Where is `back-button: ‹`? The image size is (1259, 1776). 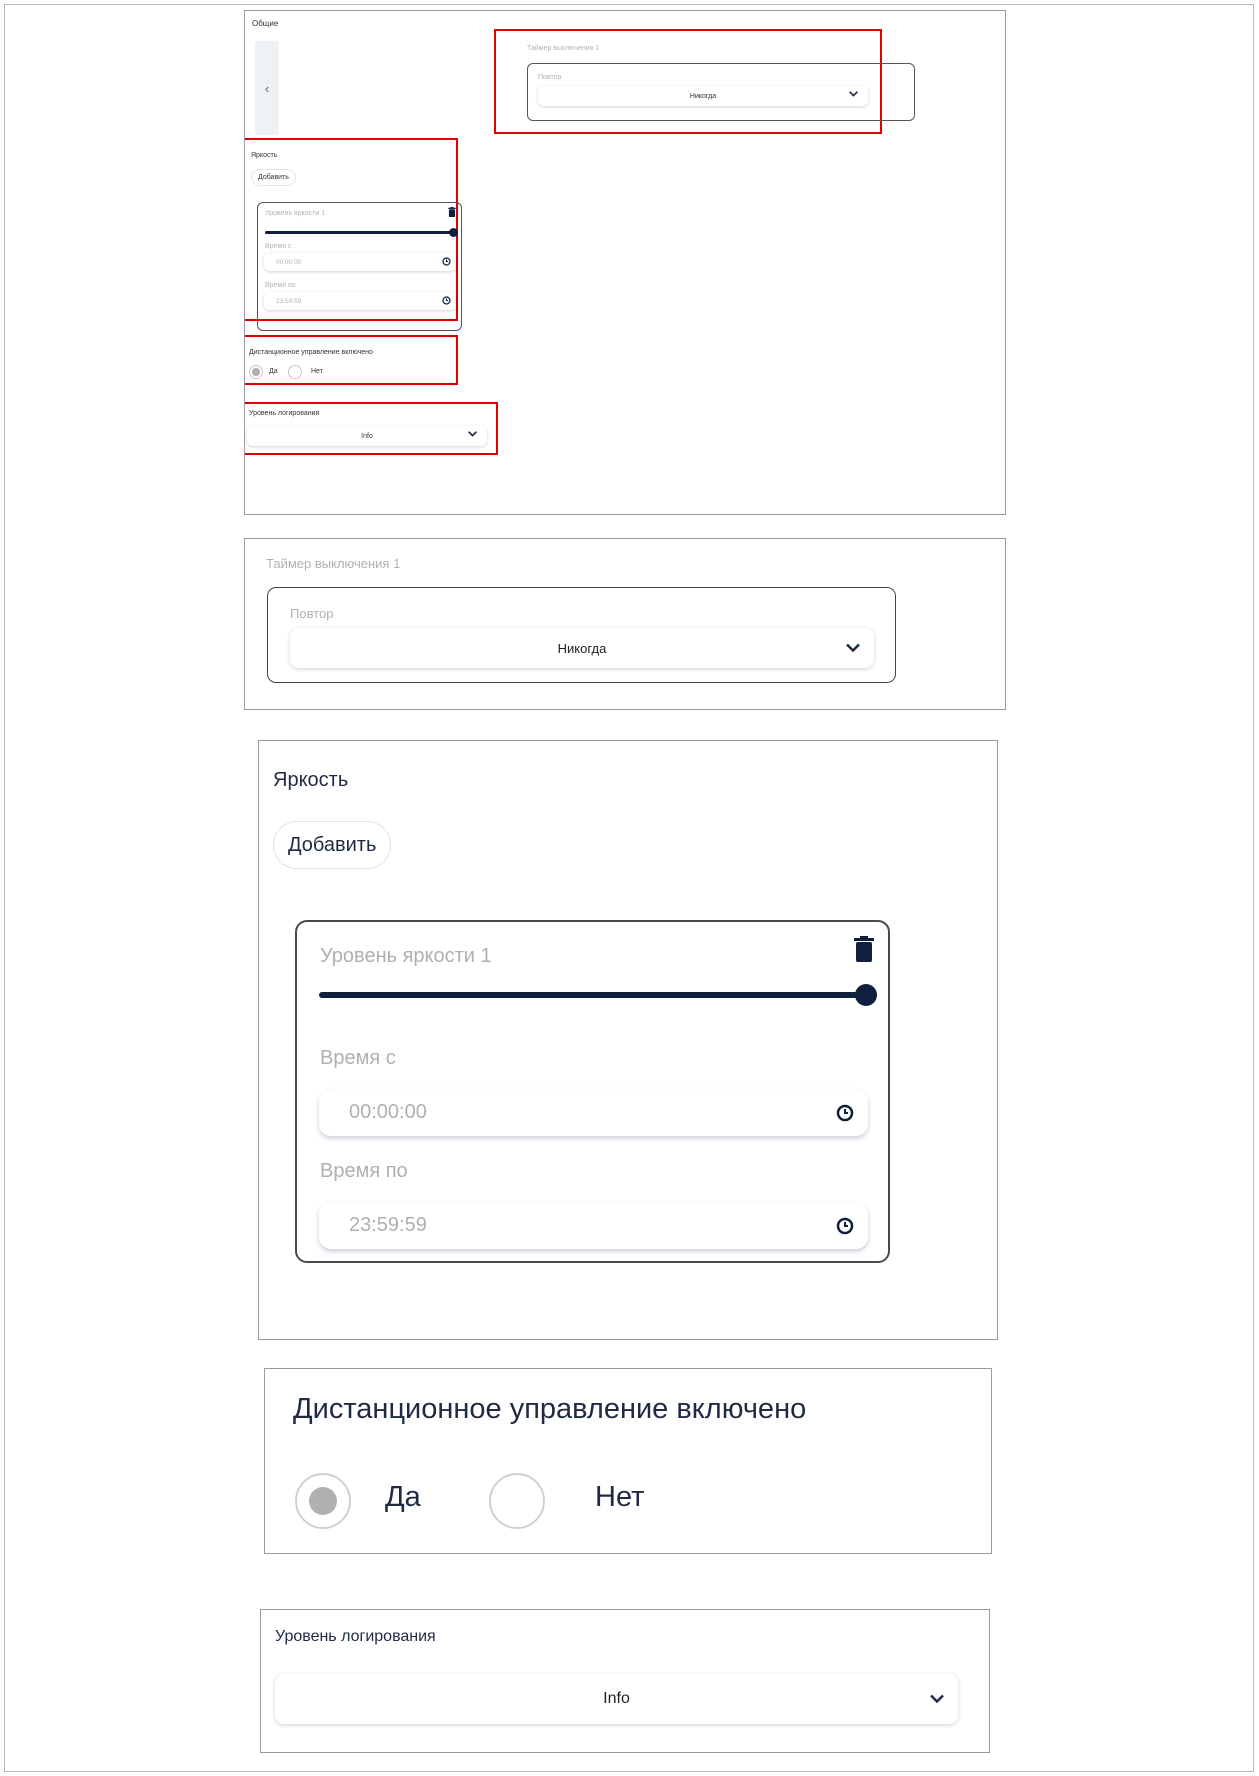
back-button: ‹ is located at coordinates (267, 88).